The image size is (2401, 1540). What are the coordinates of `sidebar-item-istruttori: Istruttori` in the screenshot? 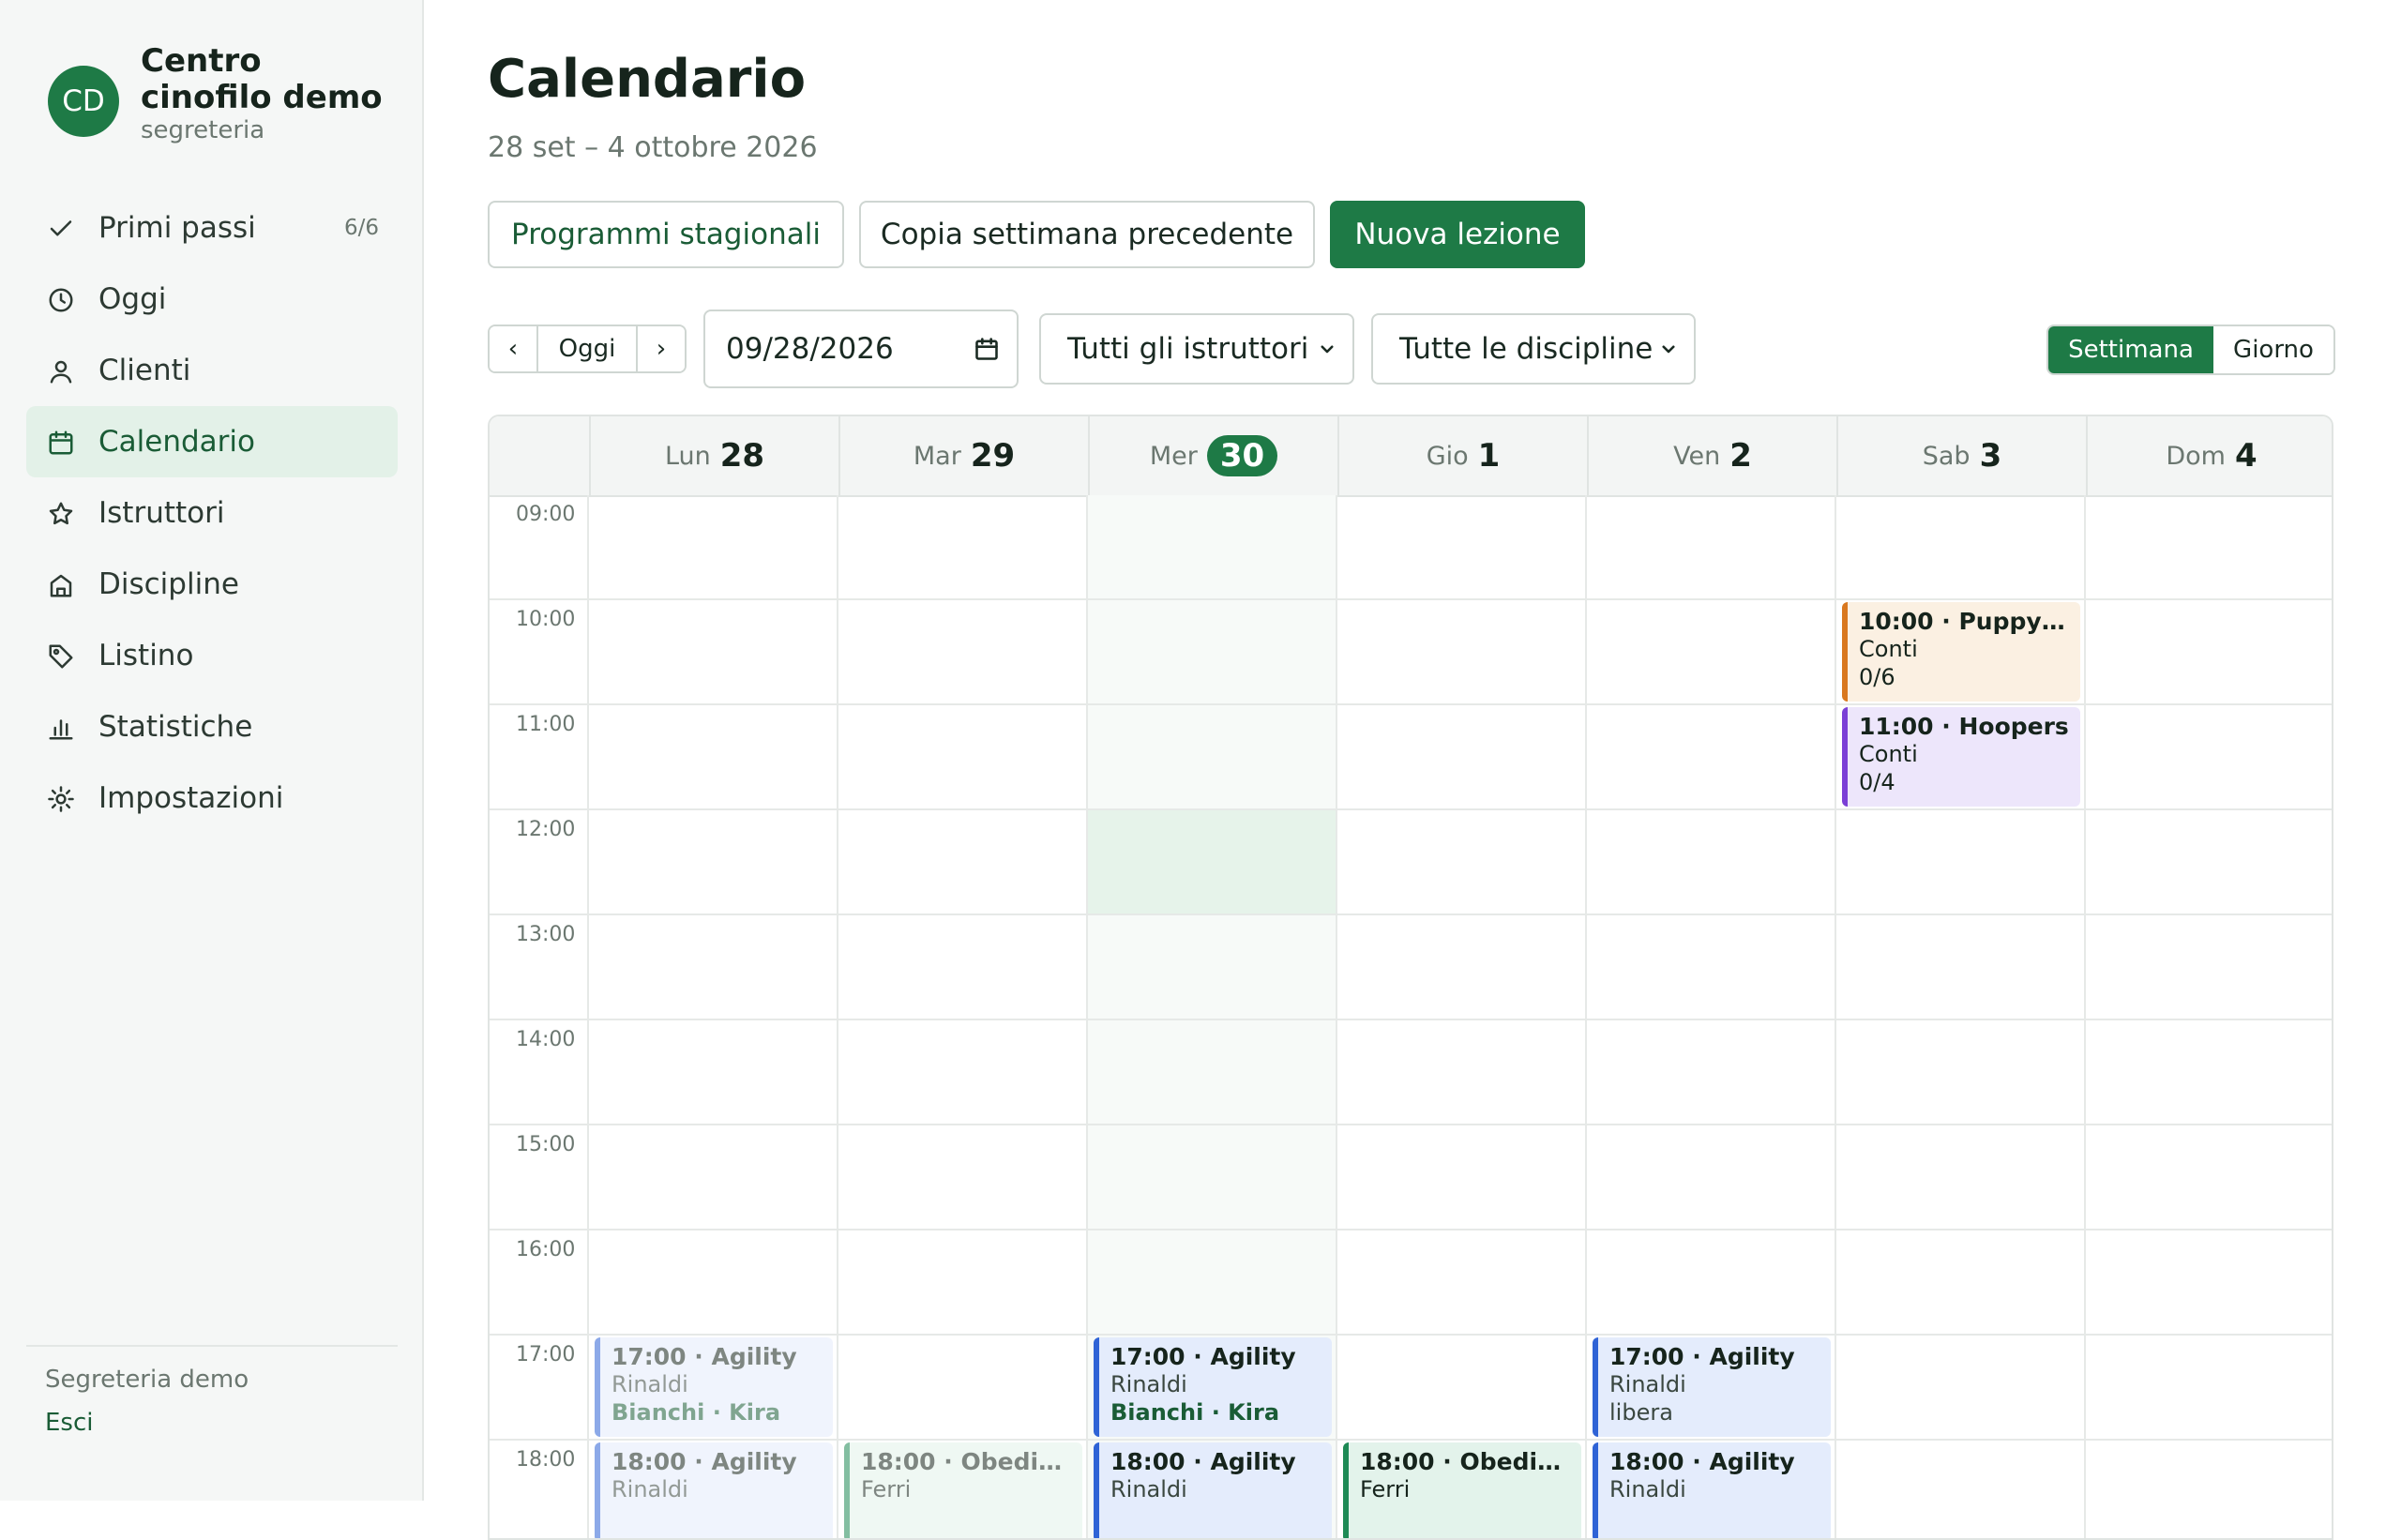 It's located at (212, 513).